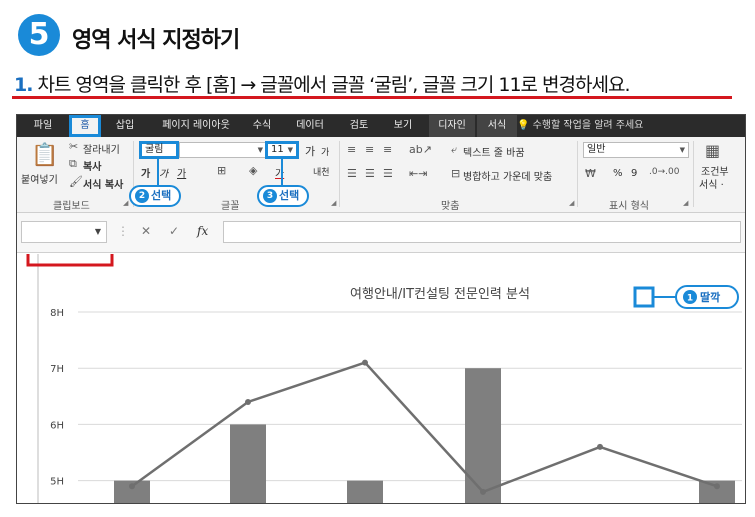 Image resolution: width=755 pixels, height=517 pixels. What do you see at coordinates (644, 297) in the screenshot?
I see `click-marker-box` at bounding box center [644, 297].